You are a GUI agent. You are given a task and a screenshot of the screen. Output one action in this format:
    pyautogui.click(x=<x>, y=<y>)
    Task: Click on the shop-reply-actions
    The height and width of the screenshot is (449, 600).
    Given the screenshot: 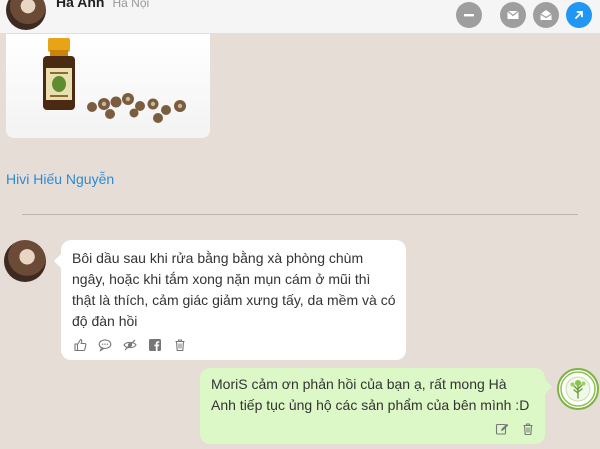 What is the action you would take?
    pyautogui.click(x=515, y=429)
    